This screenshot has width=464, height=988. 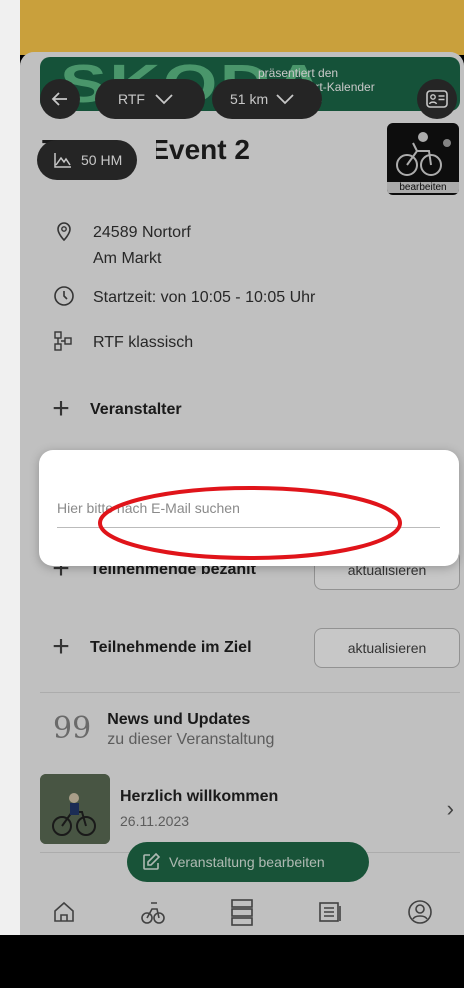 What do you see at coordinates (242, 27) in the screenshot?
I see `status-bar-background` at bounding box center [242, 27].